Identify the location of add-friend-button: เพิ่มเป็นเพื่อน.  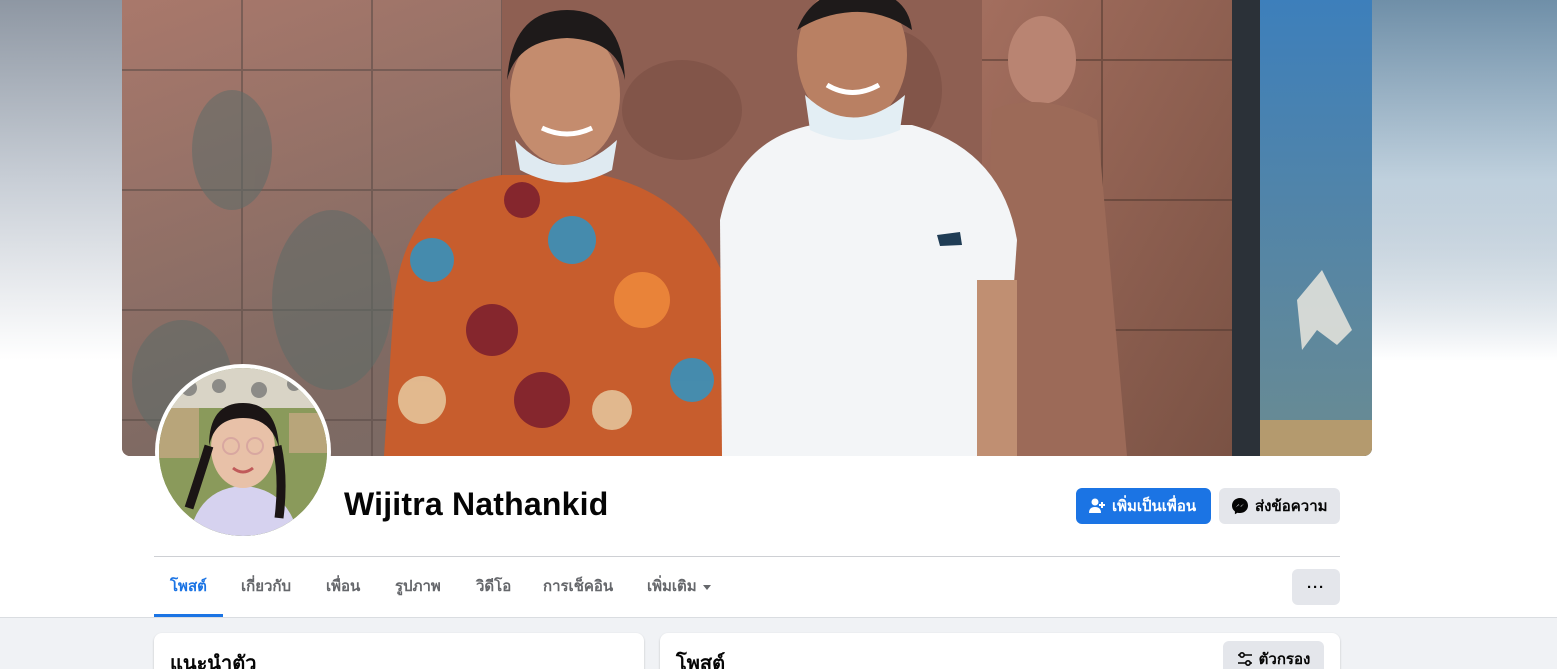
(1143, 506).